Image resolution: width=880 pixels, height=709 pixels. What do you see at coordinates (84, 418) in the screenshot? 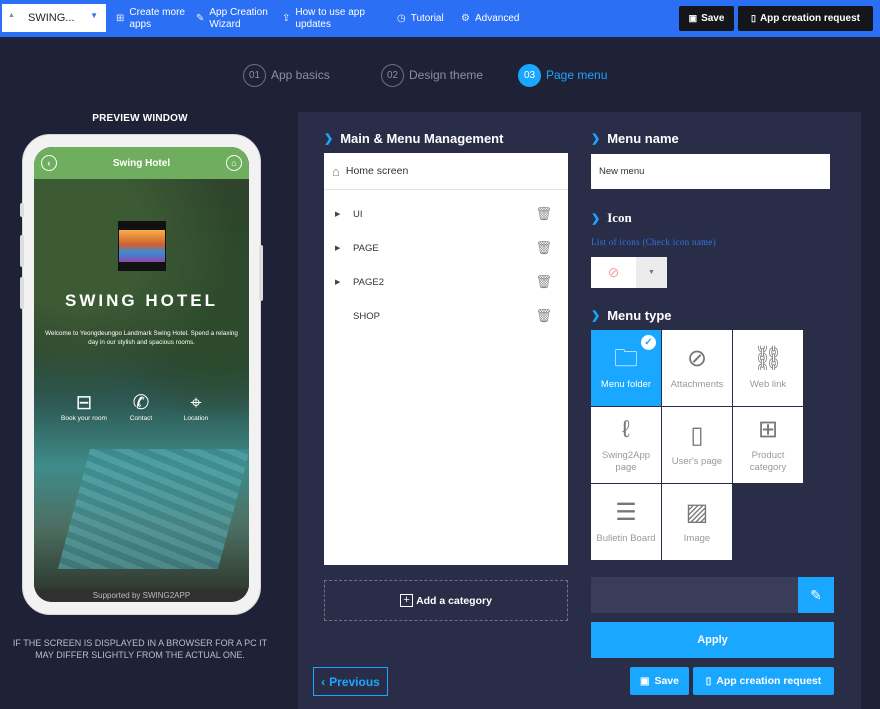
I see `book-room-label: Book your room` at bounding box center [84, 418].